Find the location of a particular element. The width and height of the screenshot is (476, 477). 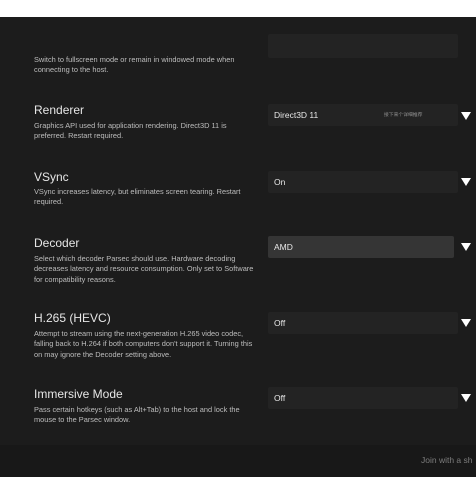

vsync-chevron-down-icon is located at coordinates (466, 182).